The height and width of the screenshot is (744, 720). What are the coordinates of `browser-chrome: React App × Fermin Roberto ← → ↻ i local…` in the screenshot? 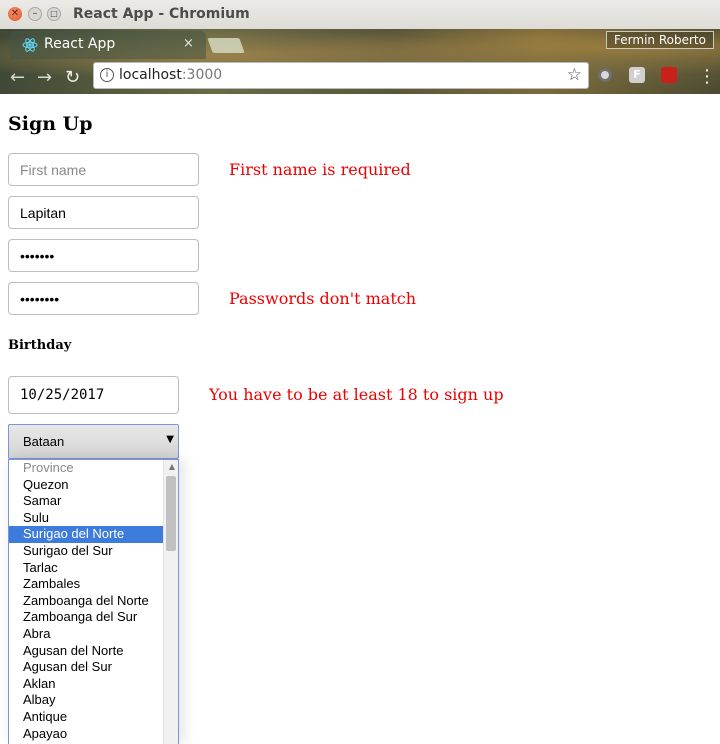 It's located at (360, 61).